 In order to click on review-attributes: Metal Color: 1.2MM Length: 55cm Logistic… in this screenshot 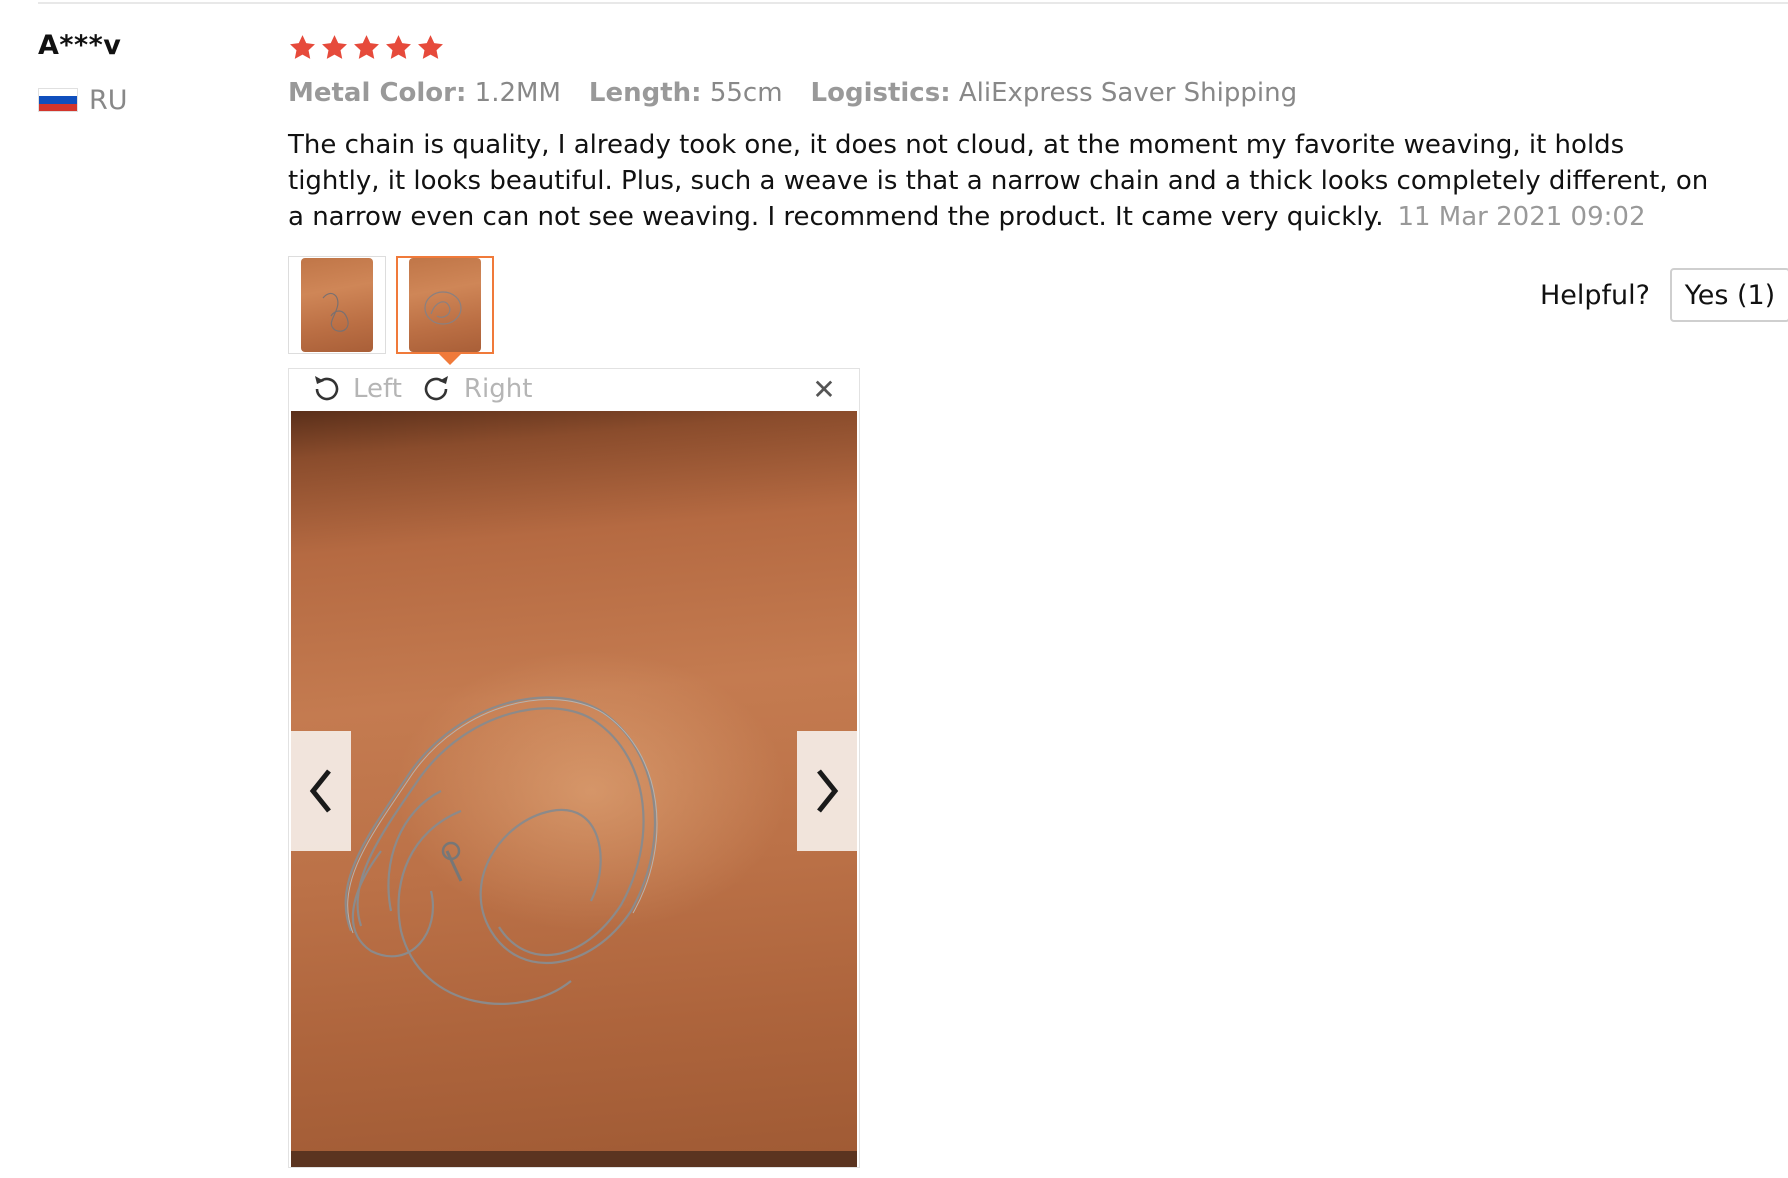, I will do `click(792, 93)`.